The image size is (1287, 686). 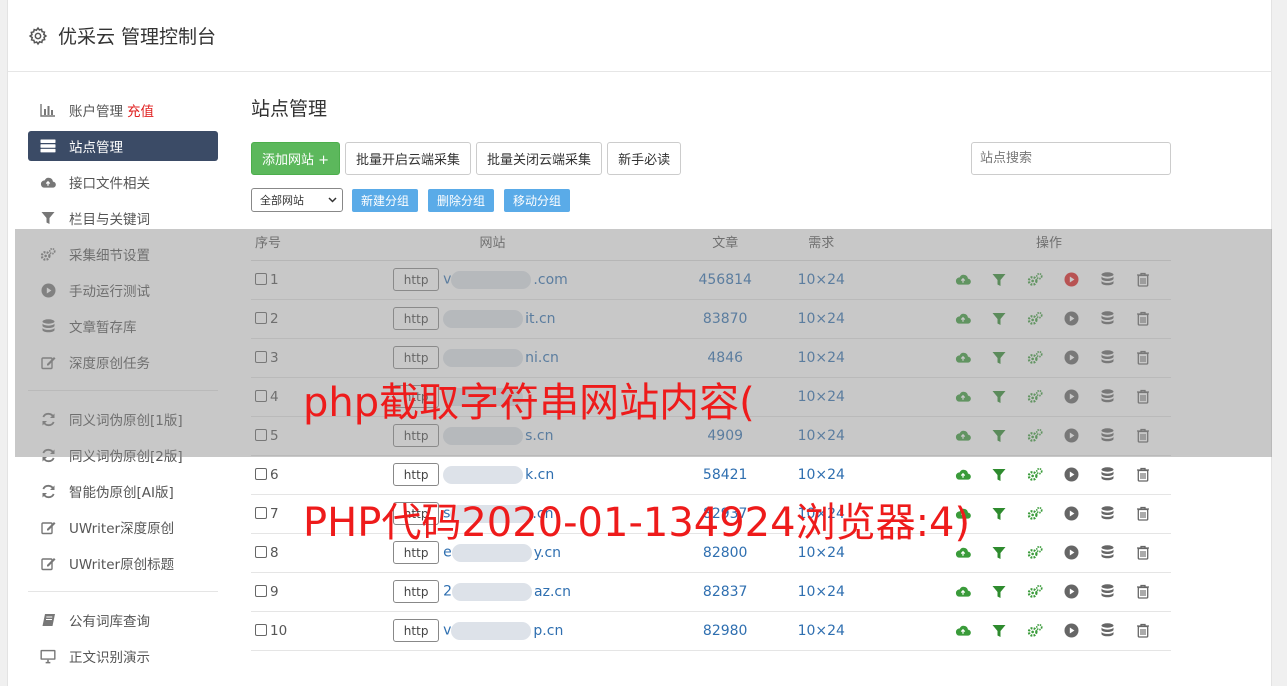 I want to click on article-count: 456814, so click(x=724, y=280).